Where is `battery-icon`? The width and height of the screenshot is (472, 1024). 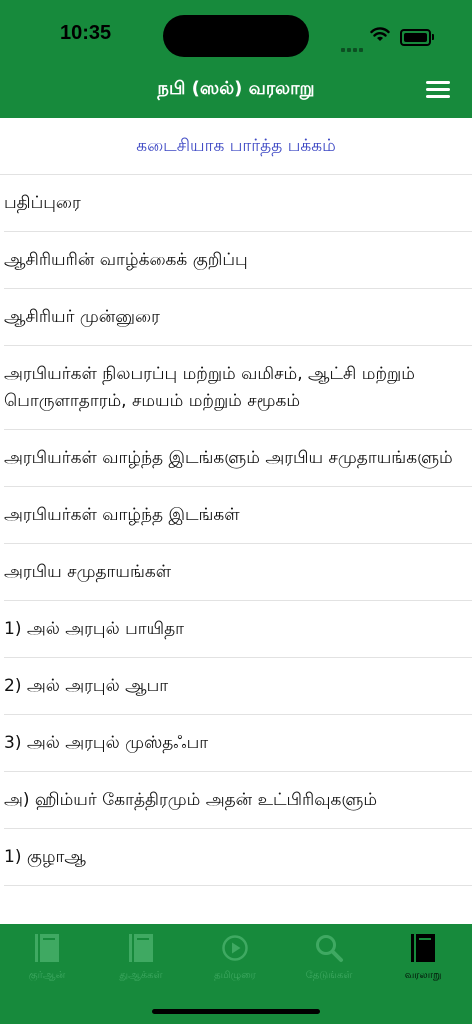
battery-icon is located at coordinates (417, 37).